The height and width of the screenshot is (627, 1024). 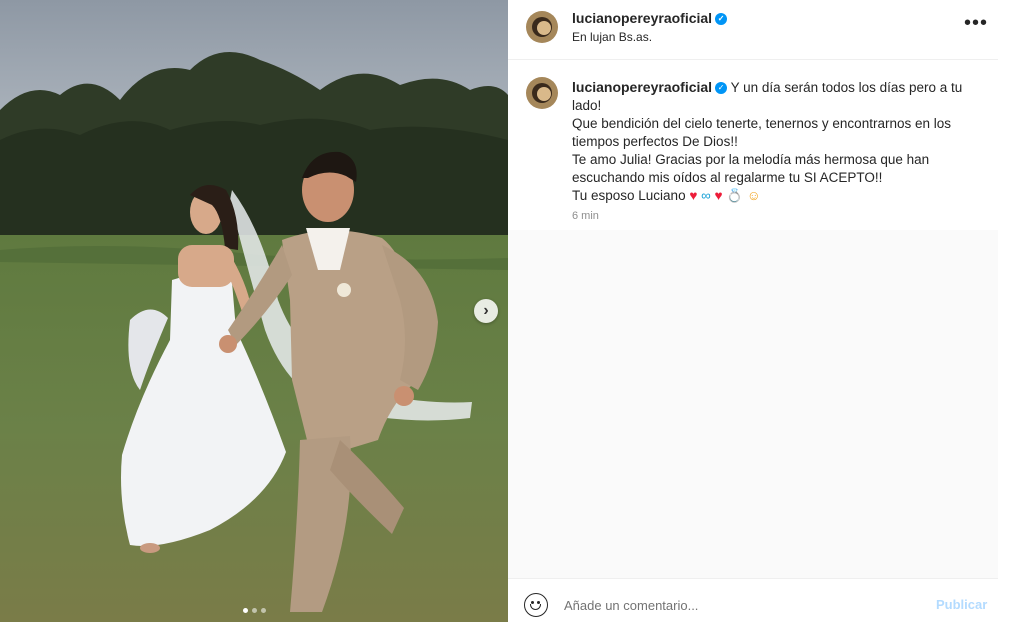 What do you see at coordinates (612, 37) in the screenshot?
I see `post-location: En lujan Bs.as.` at bounding box center [612, 37].